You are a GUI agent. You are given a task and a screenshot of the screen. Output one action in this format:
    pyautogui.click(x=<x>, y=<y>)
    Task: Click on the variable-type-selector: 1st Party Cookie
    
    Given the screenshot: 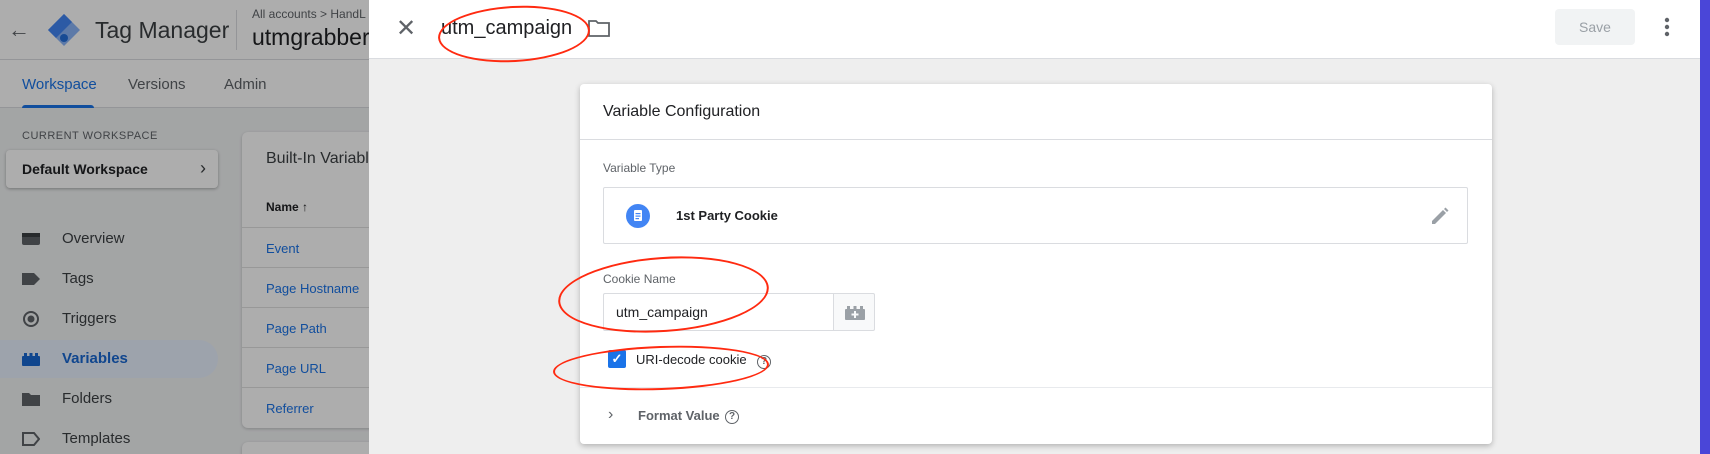 What is the action you would take?
    pyautogui.click(x=1035, y=215)
    